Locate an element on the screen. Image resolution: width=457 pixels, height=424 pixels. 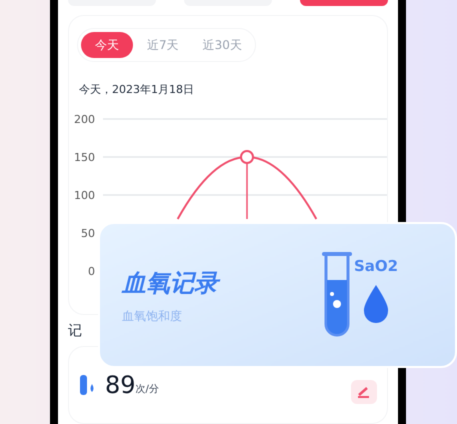
axis-tick-label: 50 is located at coordinates (88, 233).